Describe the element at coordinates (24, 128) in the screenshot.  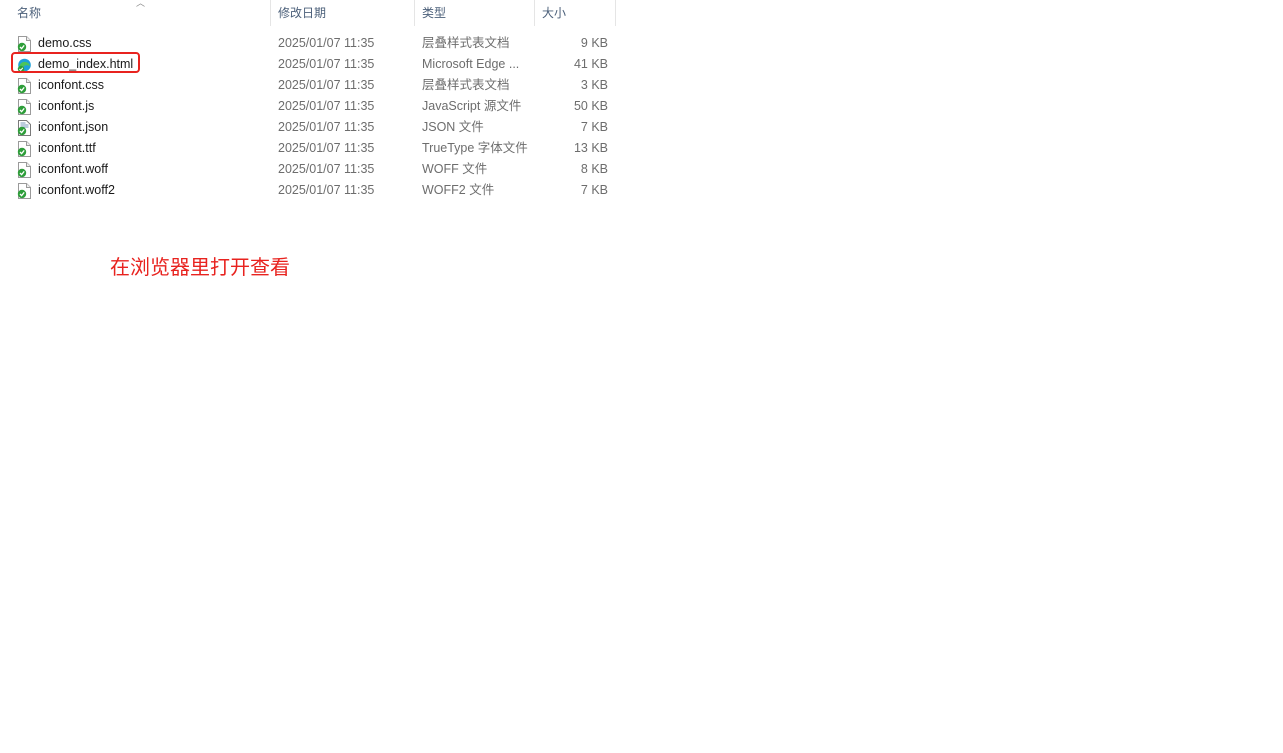
I see `json-file-icon` at that location.